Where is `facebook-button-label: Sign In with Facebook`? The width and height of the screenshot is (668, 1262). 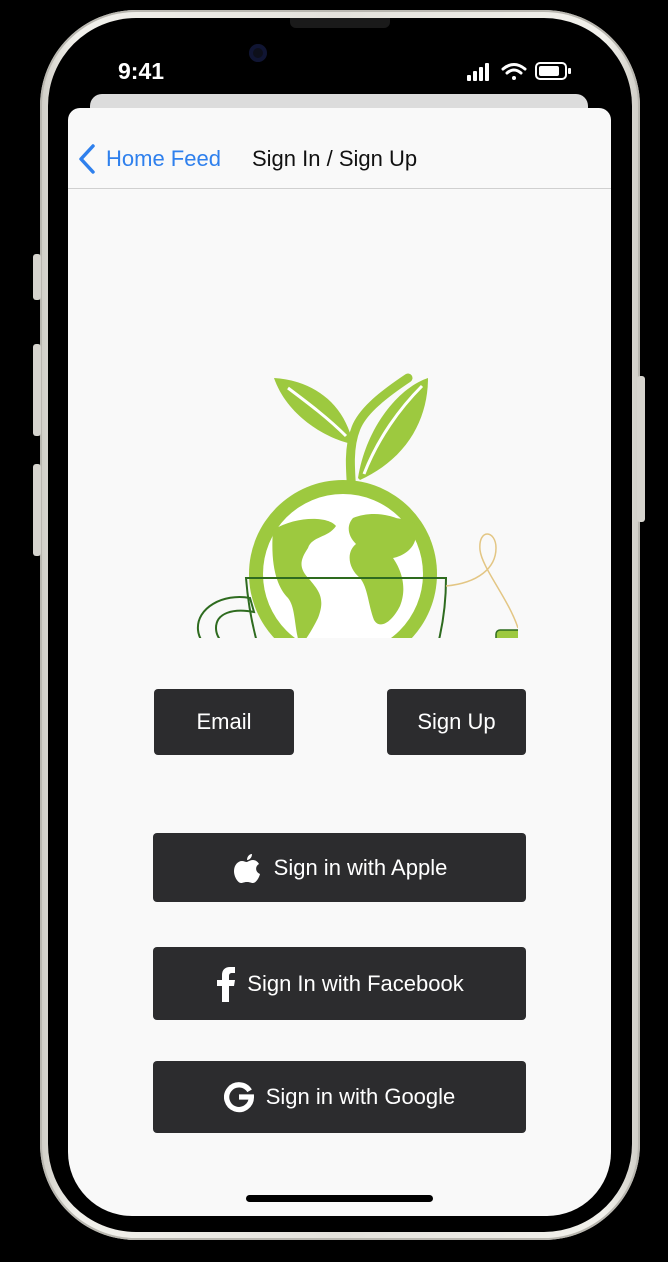
facebook-button-label: Sign In with Facebook is located at coordinates (355, 983).